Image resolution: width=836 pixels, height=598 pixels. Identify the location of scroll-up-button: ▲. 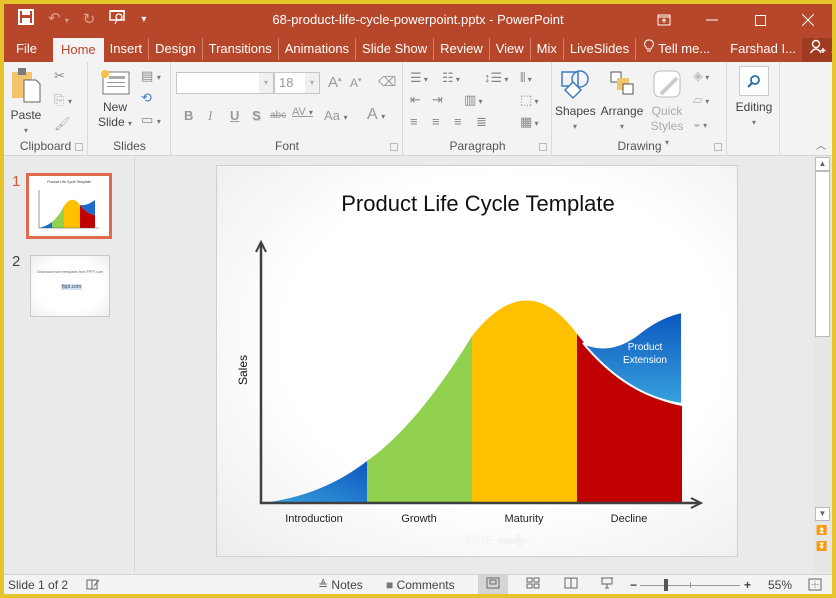
(822, 164).